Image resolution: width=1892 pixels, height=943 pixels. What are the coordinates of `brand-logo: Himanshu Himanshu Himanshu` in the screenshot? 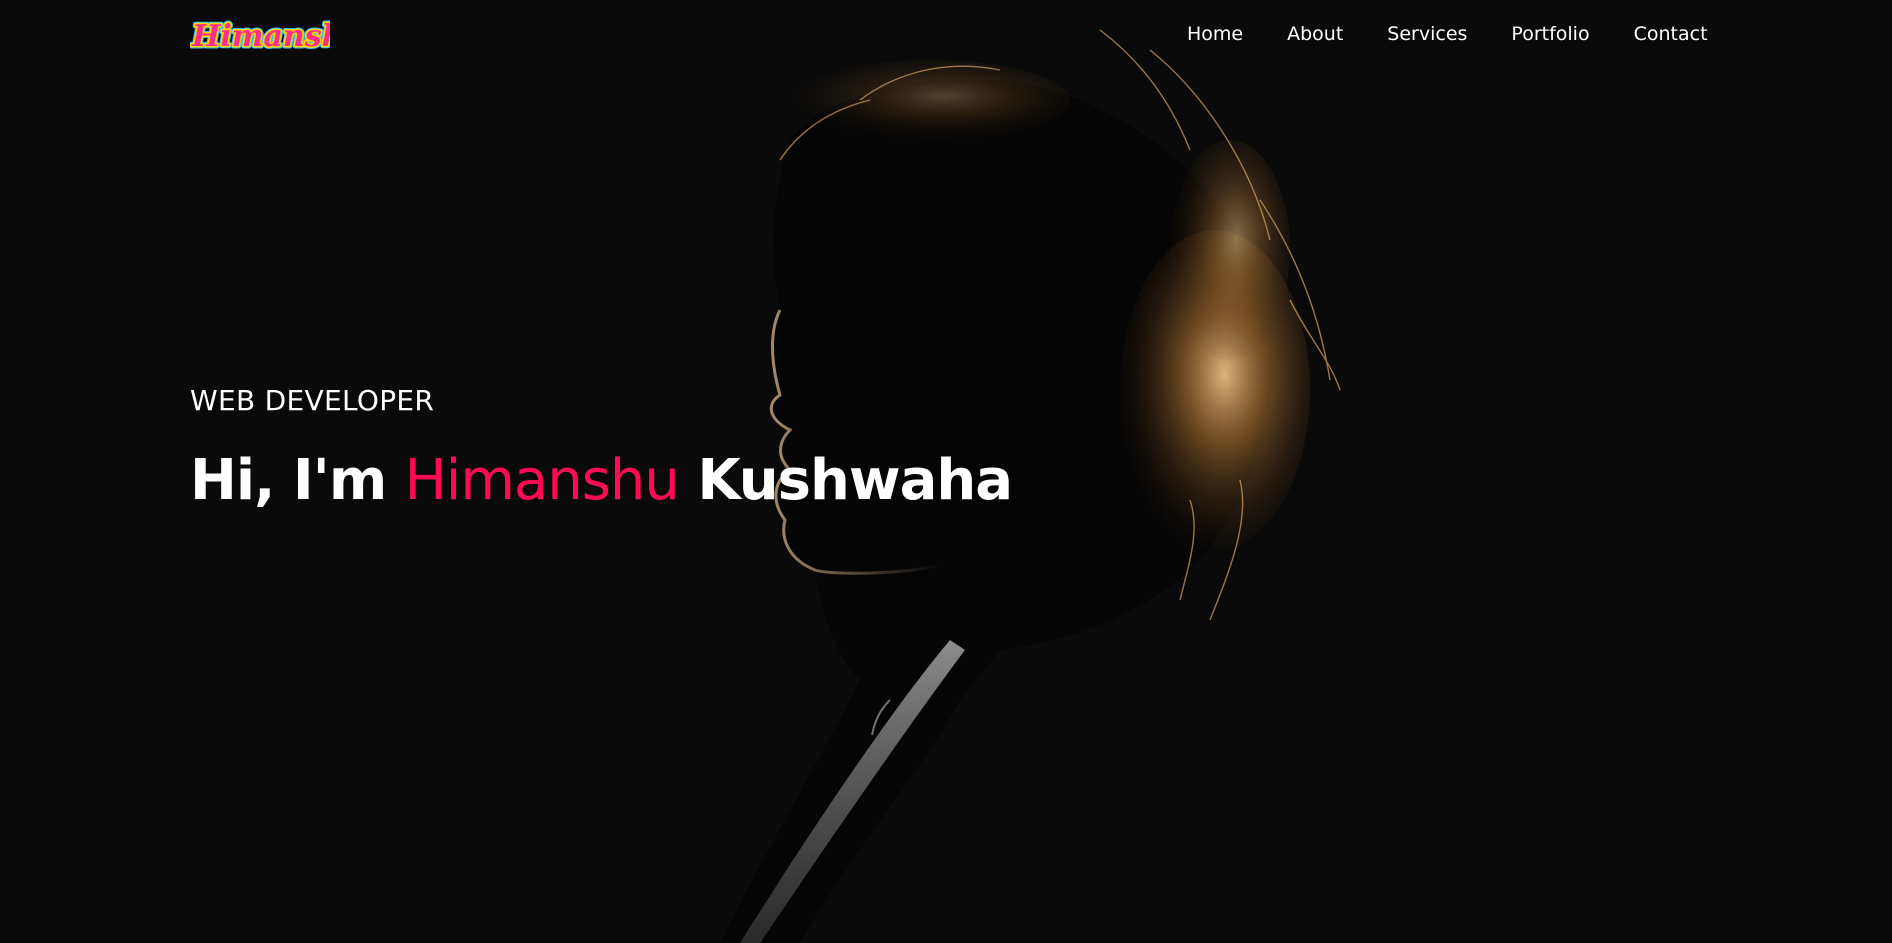 It's located at (260, 34).